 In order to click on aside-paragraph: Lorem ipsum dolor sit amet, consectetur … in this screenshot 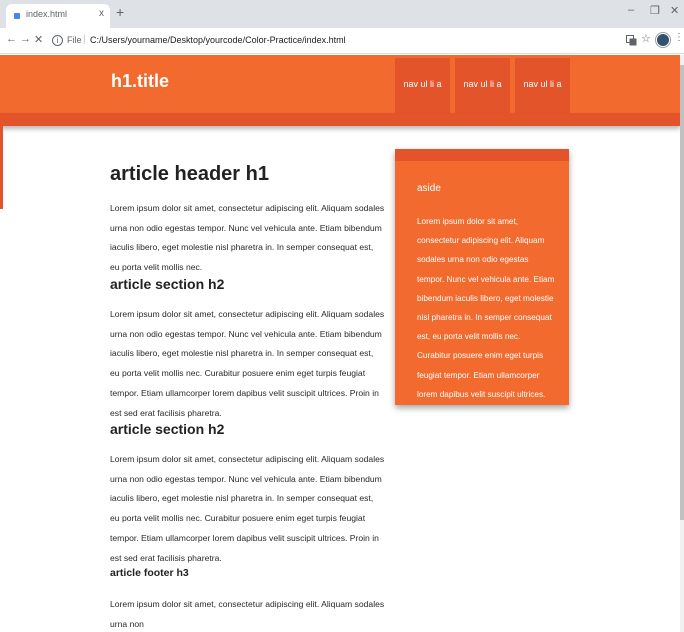, I will do `click(486, 308)`.